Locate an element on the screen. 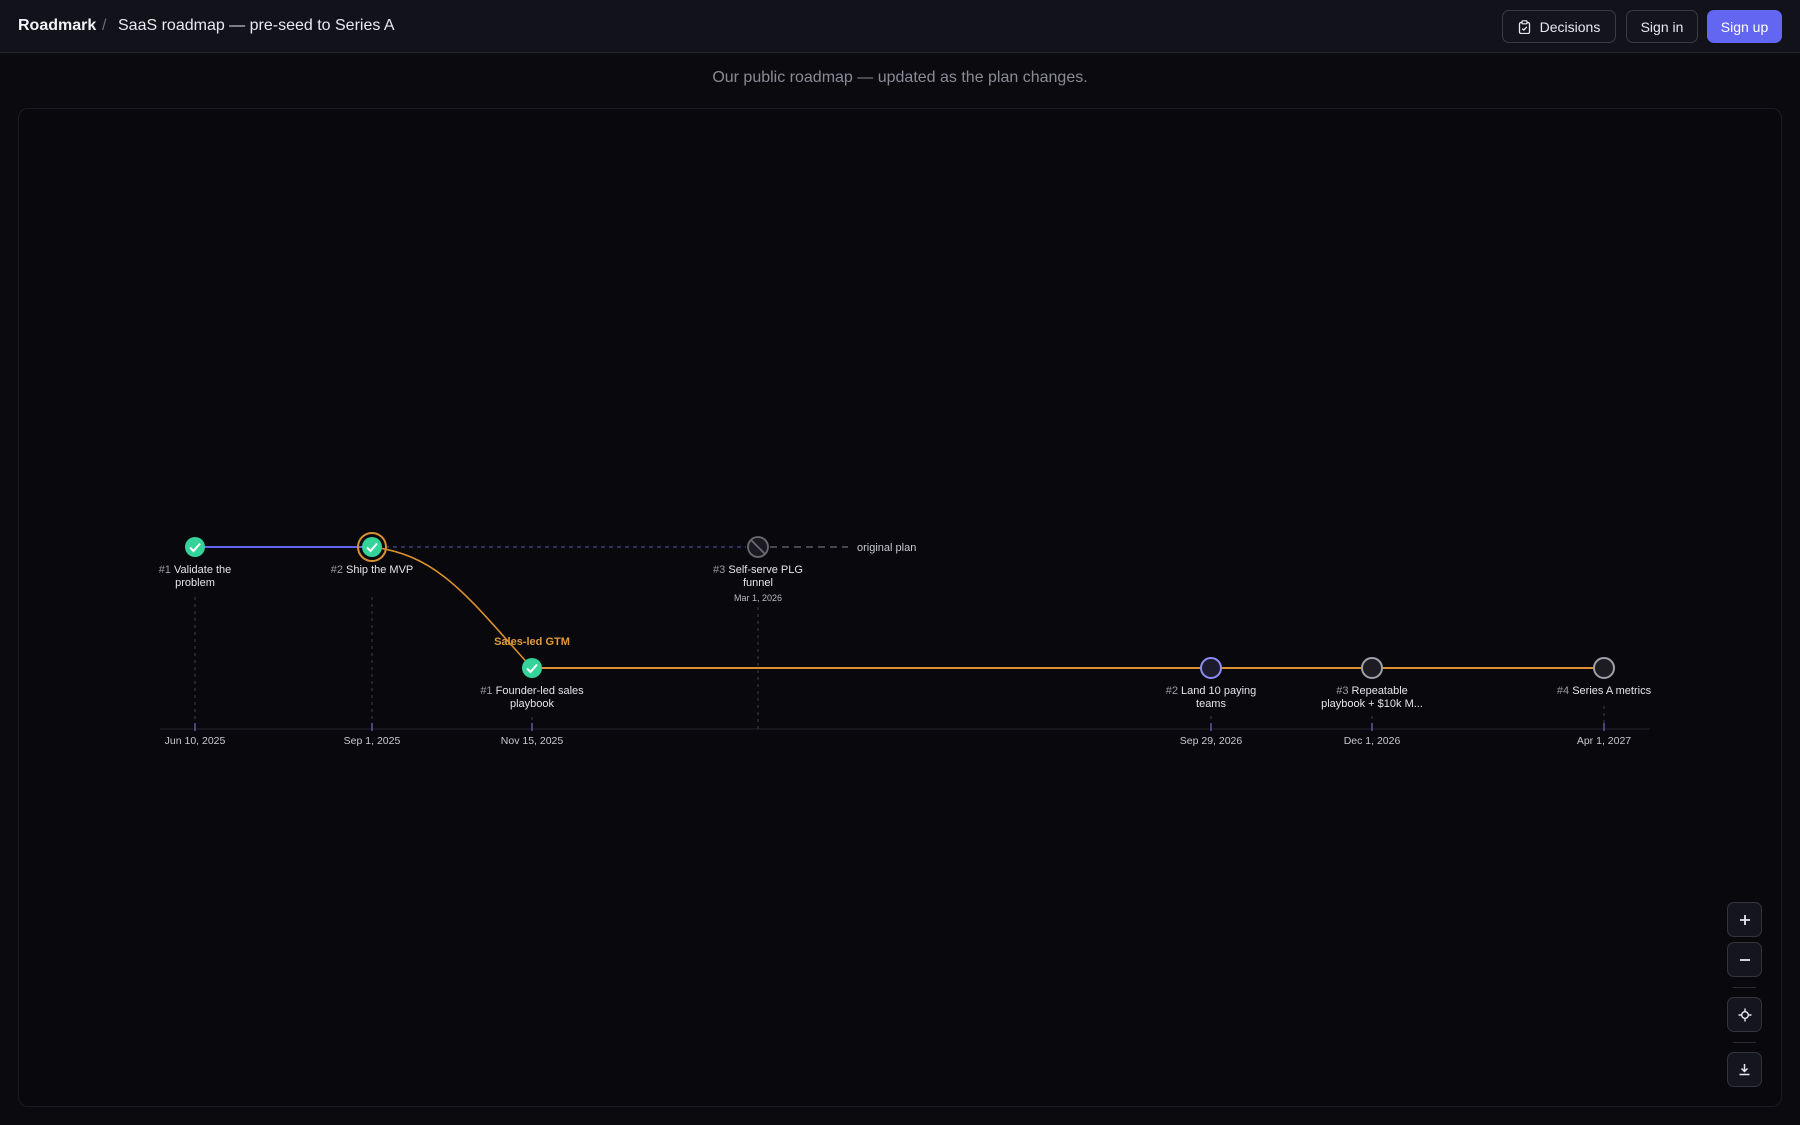  milestone-label-line2: problem is located at coordinates (195, 583).